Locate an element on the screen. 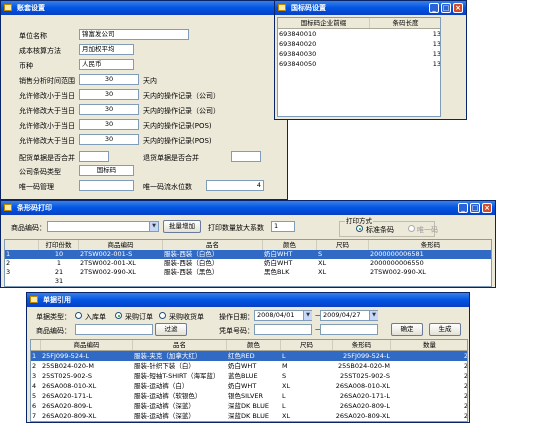  settings-field-input: 人民币 is located at coordinates (106, 64).